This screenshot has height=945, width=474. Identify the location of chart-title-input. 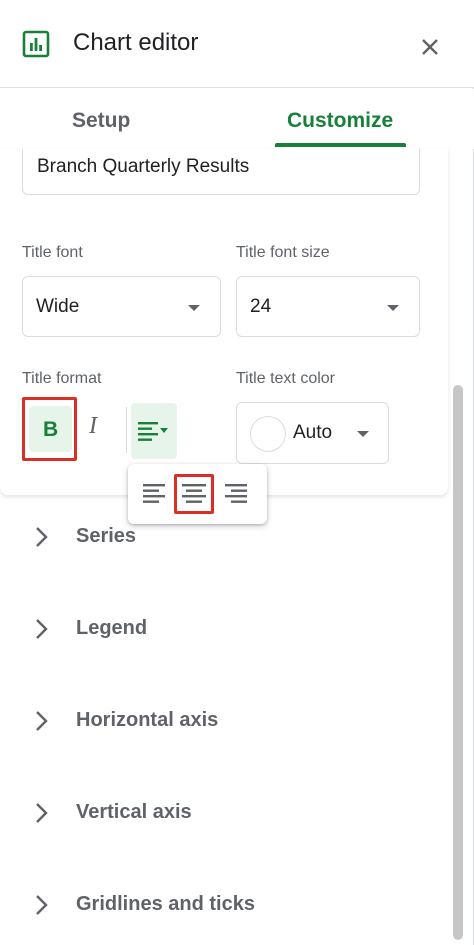
(221, 172).